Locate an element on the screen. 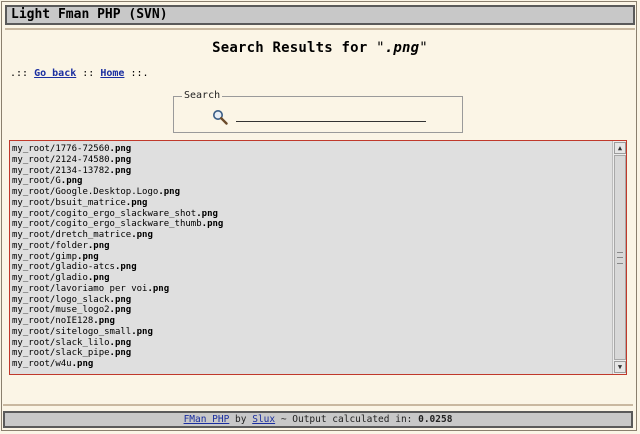 The height and width of the screenshot is (434, 640). result-path: my_root/2134-13782 is located at coordinates (61, 170).